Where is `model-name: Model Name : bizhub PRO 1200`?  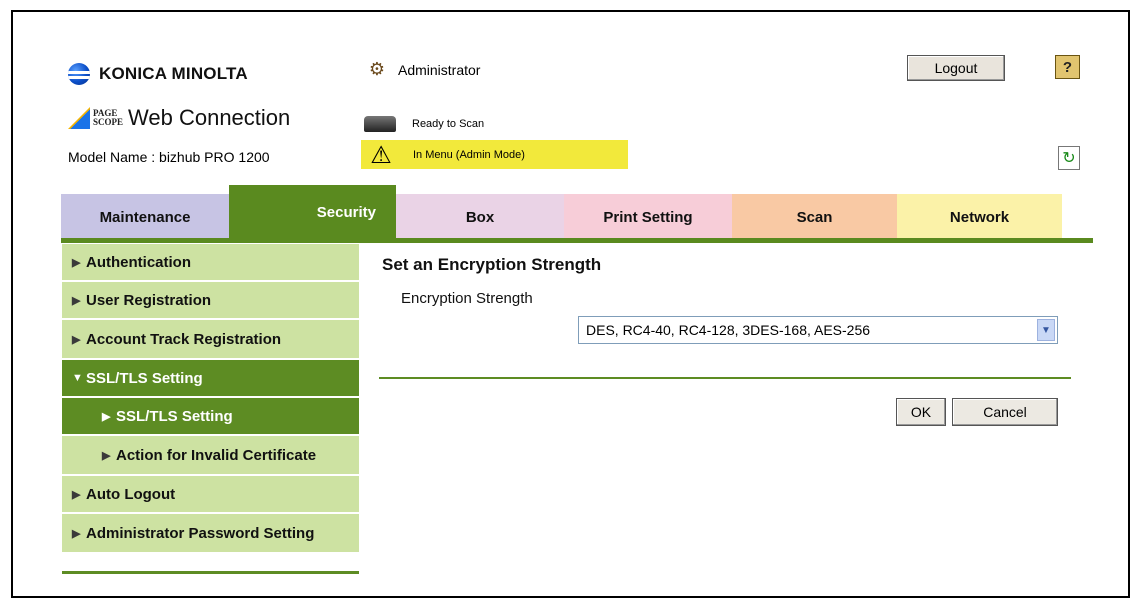
model-name: Model Name : bizhub PRO 1200 is located at coordinates (169, 157).